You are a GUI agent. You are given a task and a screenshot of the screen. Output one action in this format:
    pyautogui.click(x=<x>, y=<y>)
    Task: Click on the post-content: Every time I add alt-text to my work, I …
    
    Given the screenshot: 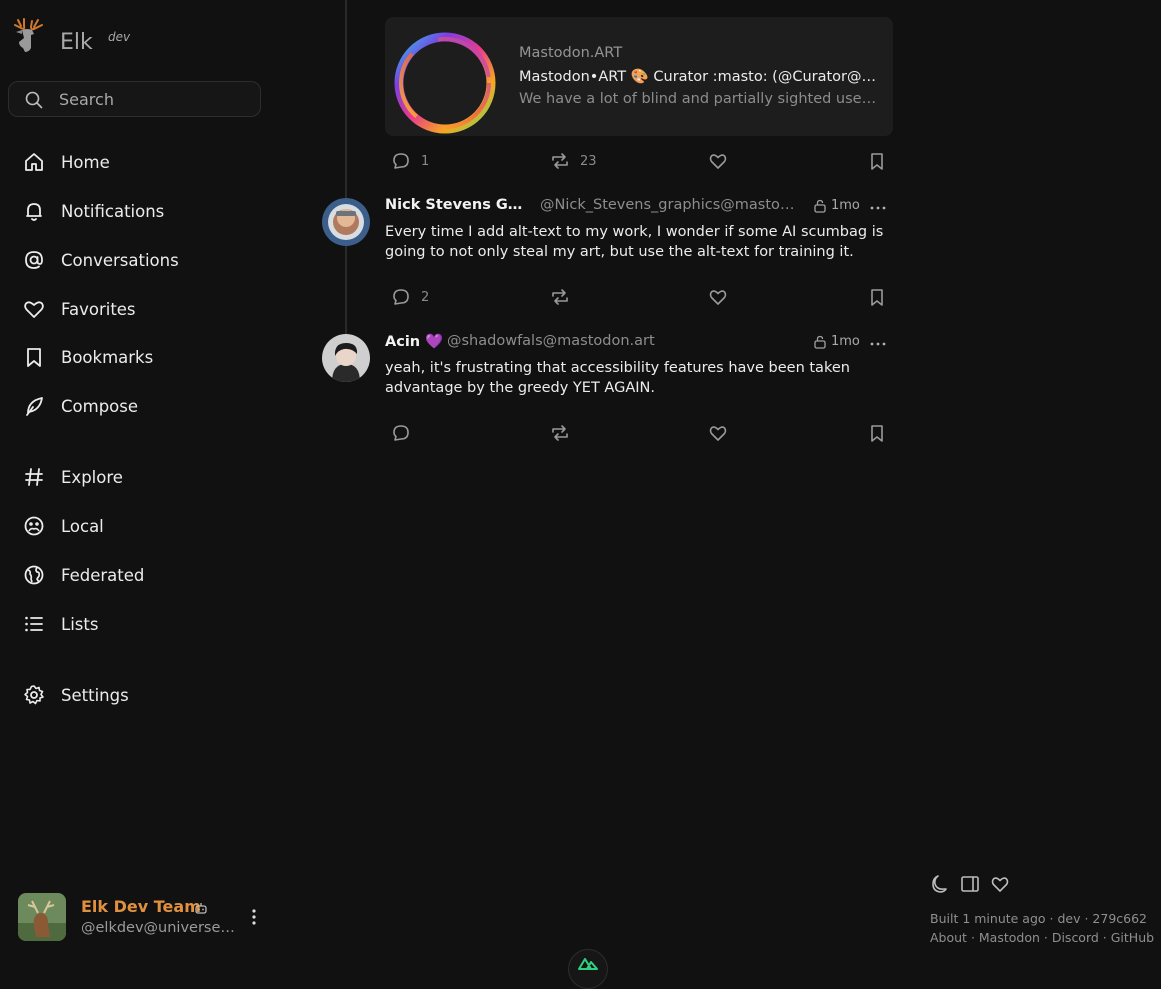 What is the action you would take?
    pyautogui.click(x=634, y=242)
    